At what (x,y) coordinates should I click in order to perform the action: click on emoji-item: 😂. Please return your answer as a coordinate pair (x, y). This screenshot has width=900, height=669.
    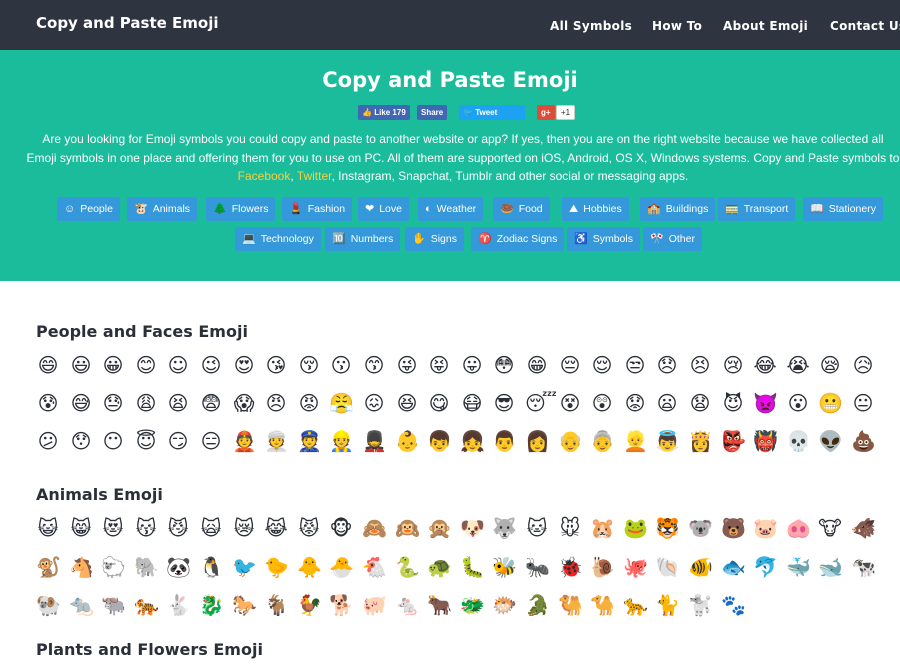
    Looking at the image, I should click on (765, 365).